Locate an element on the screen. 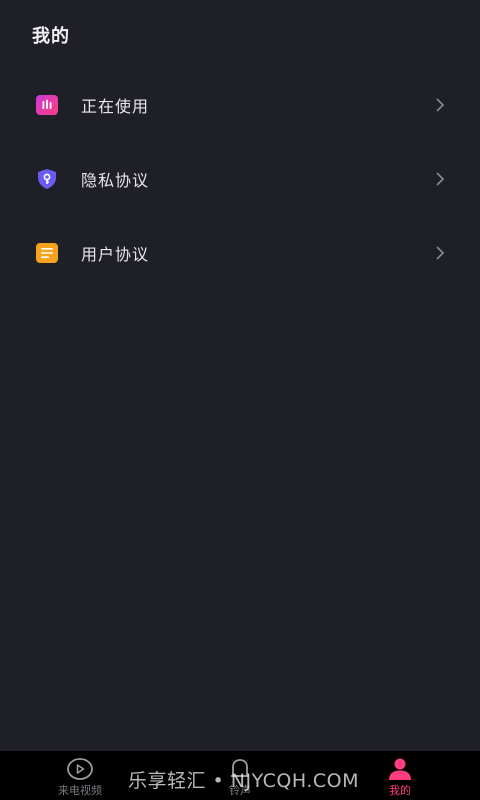  shield-key-icon is located at coordinates (46, 179).